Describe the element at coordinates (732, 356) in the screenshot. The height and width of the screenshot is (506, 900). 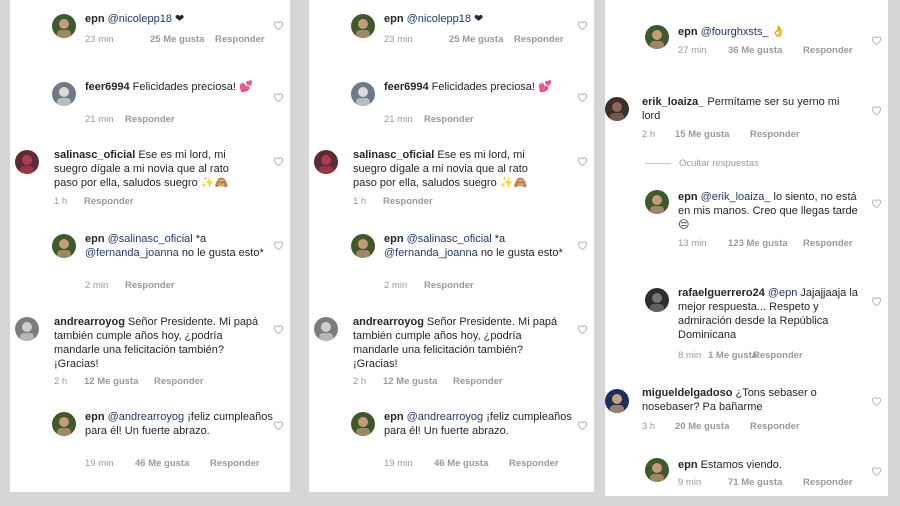
I see `likes-count: 1 Me gusta` at that location.